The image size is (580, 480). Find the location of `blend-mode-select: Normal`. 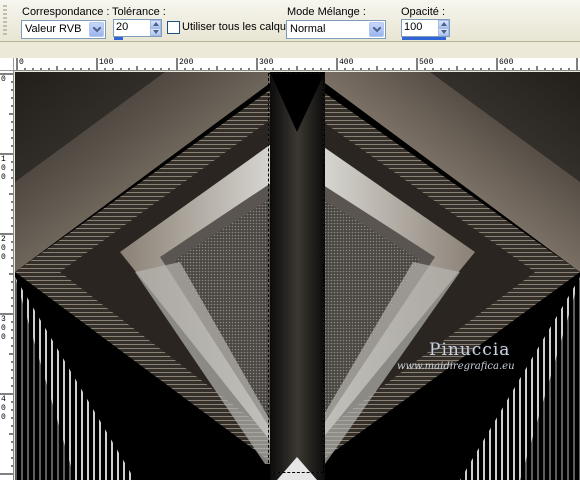

blend-mode-select: Normal is located at coordinates (336, 29).